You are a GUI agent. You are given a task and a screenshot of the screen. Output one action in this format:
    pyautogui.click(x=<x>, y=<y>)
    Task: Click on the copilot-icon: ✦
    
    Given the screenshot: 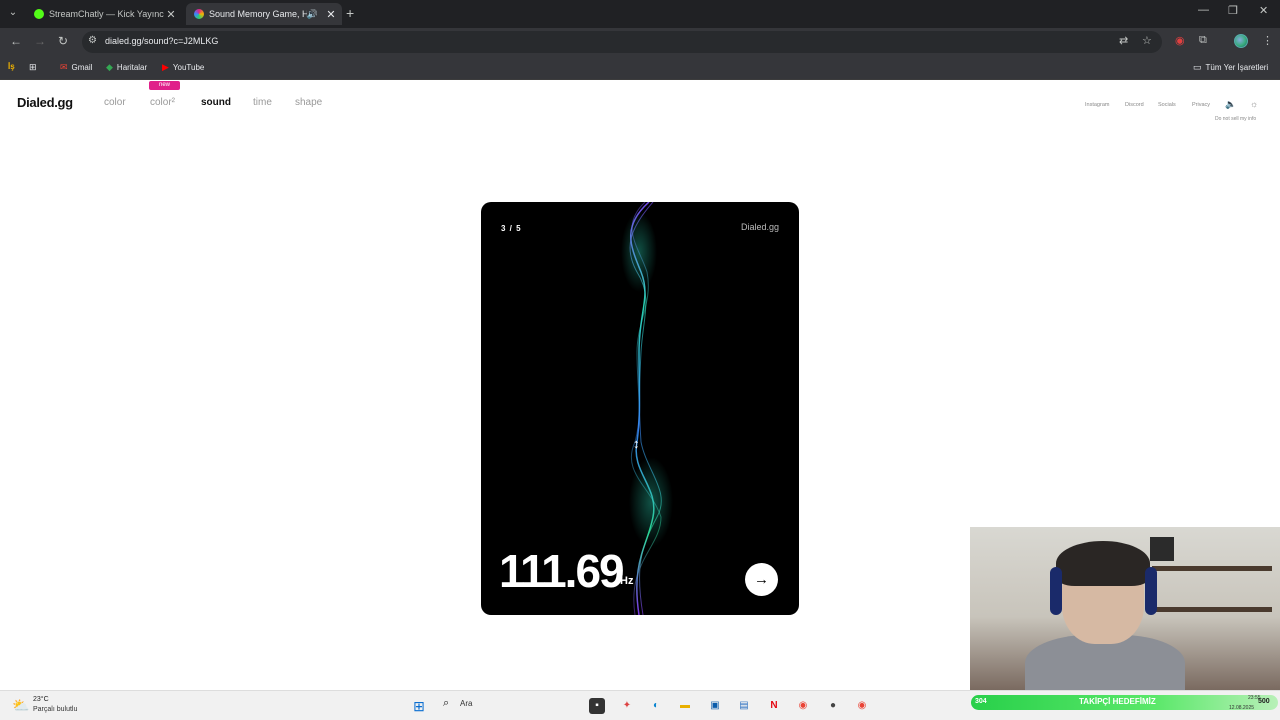 What is the action you would take?
    pyautogui.click(x=627, y=706)
    